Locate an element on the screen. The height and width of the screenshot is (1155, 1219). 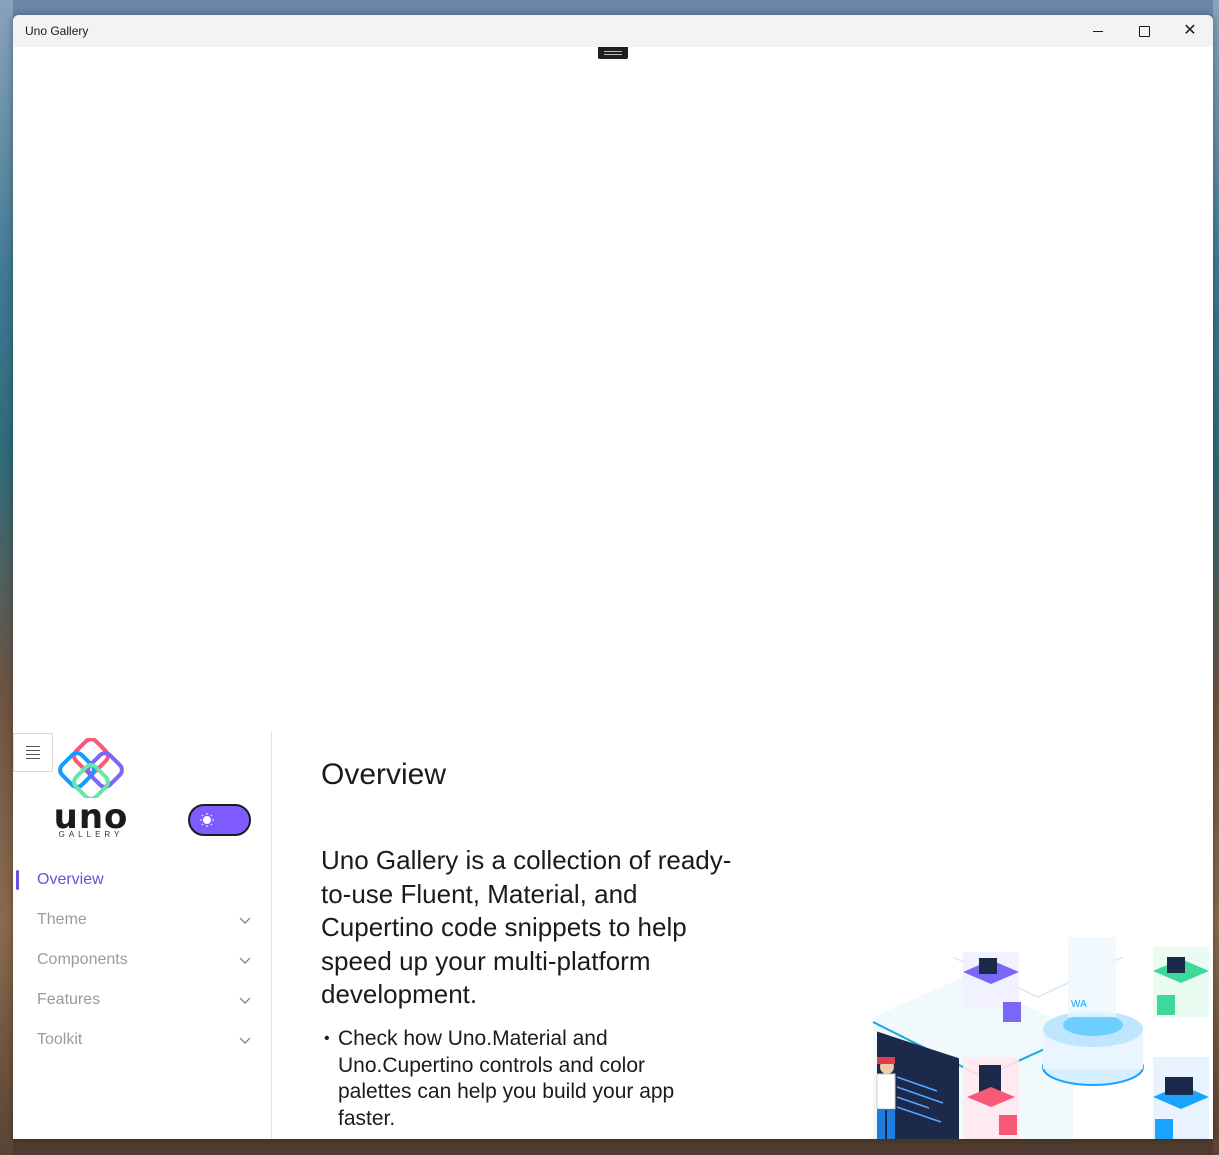
theme-toggle is located at coordinates (219, 820).